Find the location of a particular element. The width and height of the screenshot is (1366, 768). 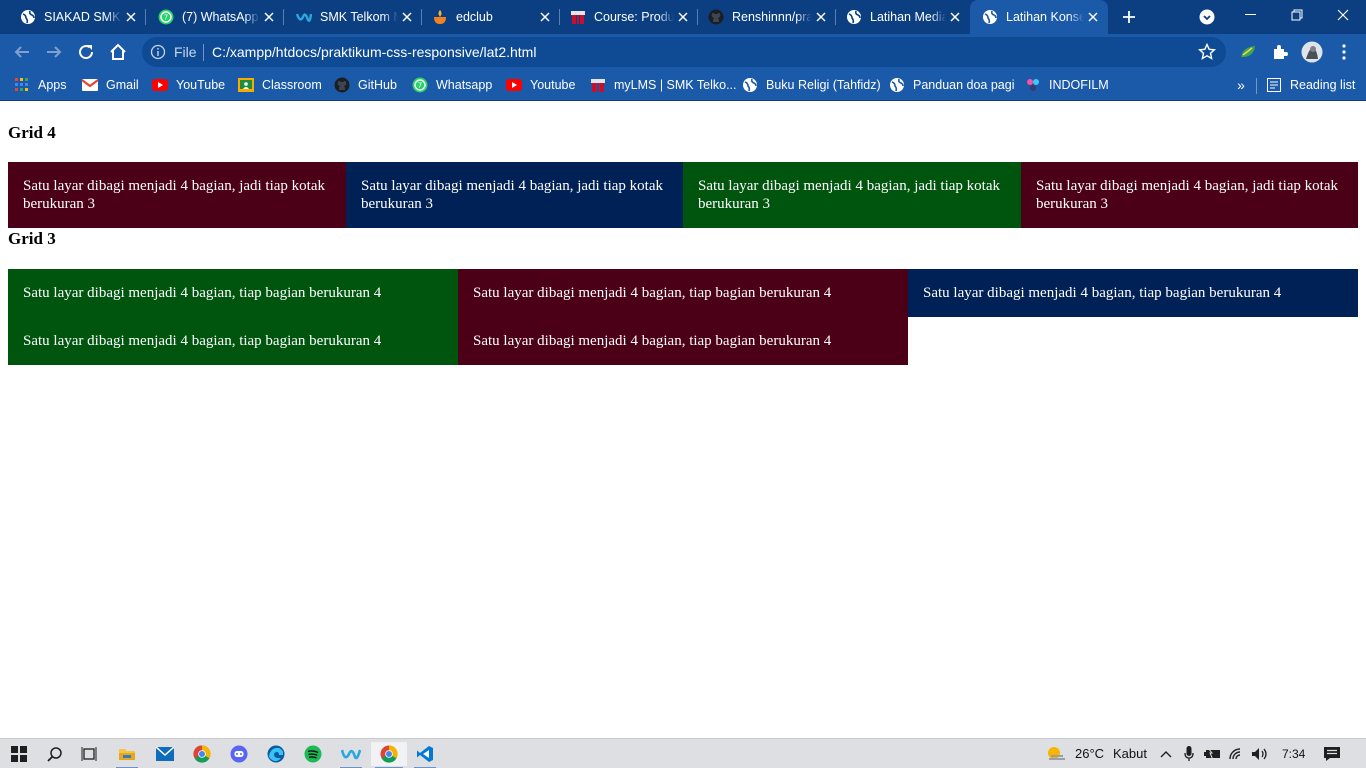

tab-latihan-konsep: Latihan Konsep Grid is located at coordinates (1039, 17).